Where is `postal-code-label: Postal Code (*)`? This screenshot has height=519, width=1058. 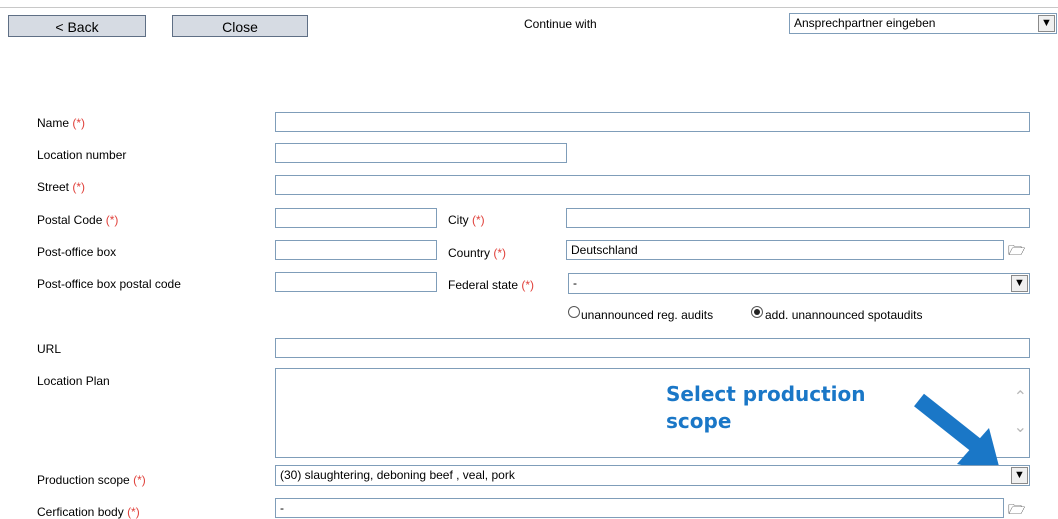
postal-code-label: Postal Code (*) is located at coordinates (78, 220).